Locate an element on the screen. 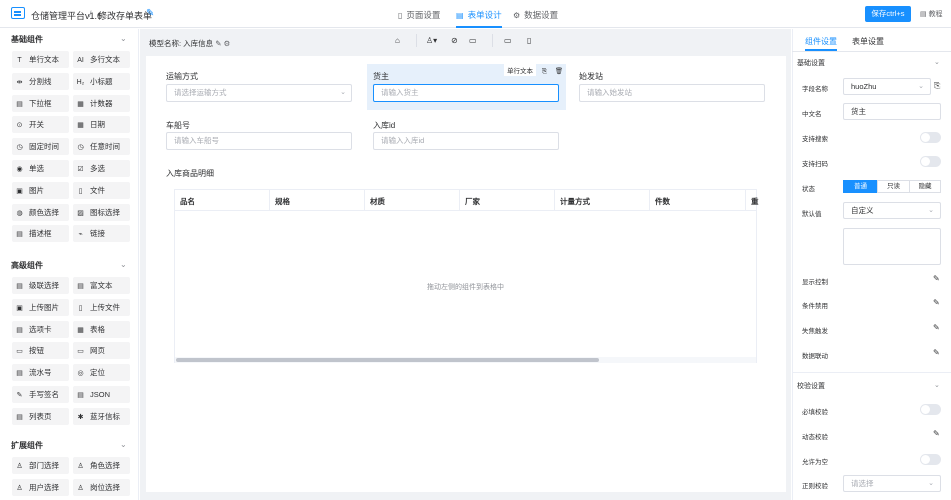 The image size is (951, 500). component-label: 级联选择 is located at coordinates (44, 285).